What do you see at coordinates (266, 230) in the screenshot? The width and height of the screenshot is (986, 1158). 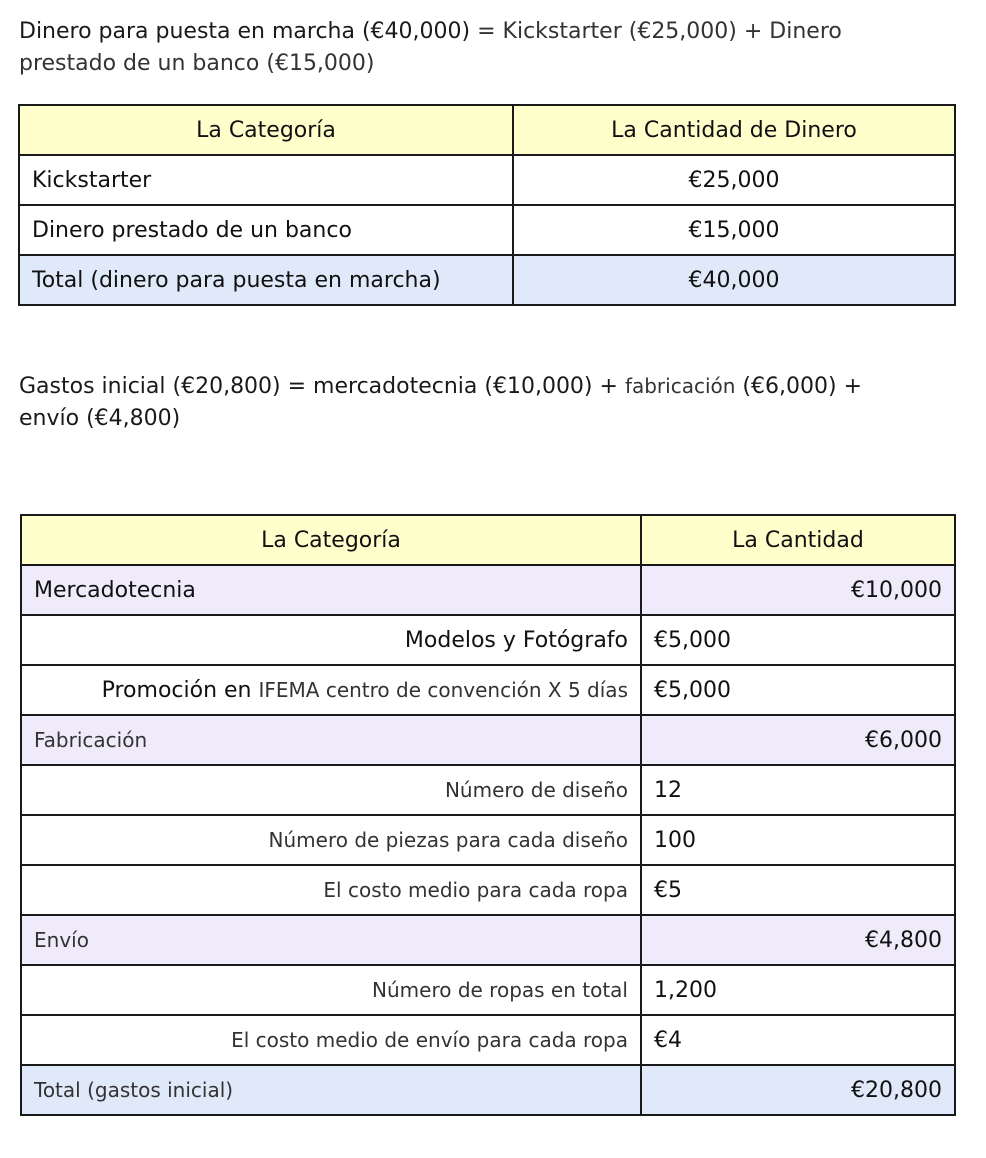 I see `category-cell: Dinero prestado de un banco` at bounding box center [266, 230].